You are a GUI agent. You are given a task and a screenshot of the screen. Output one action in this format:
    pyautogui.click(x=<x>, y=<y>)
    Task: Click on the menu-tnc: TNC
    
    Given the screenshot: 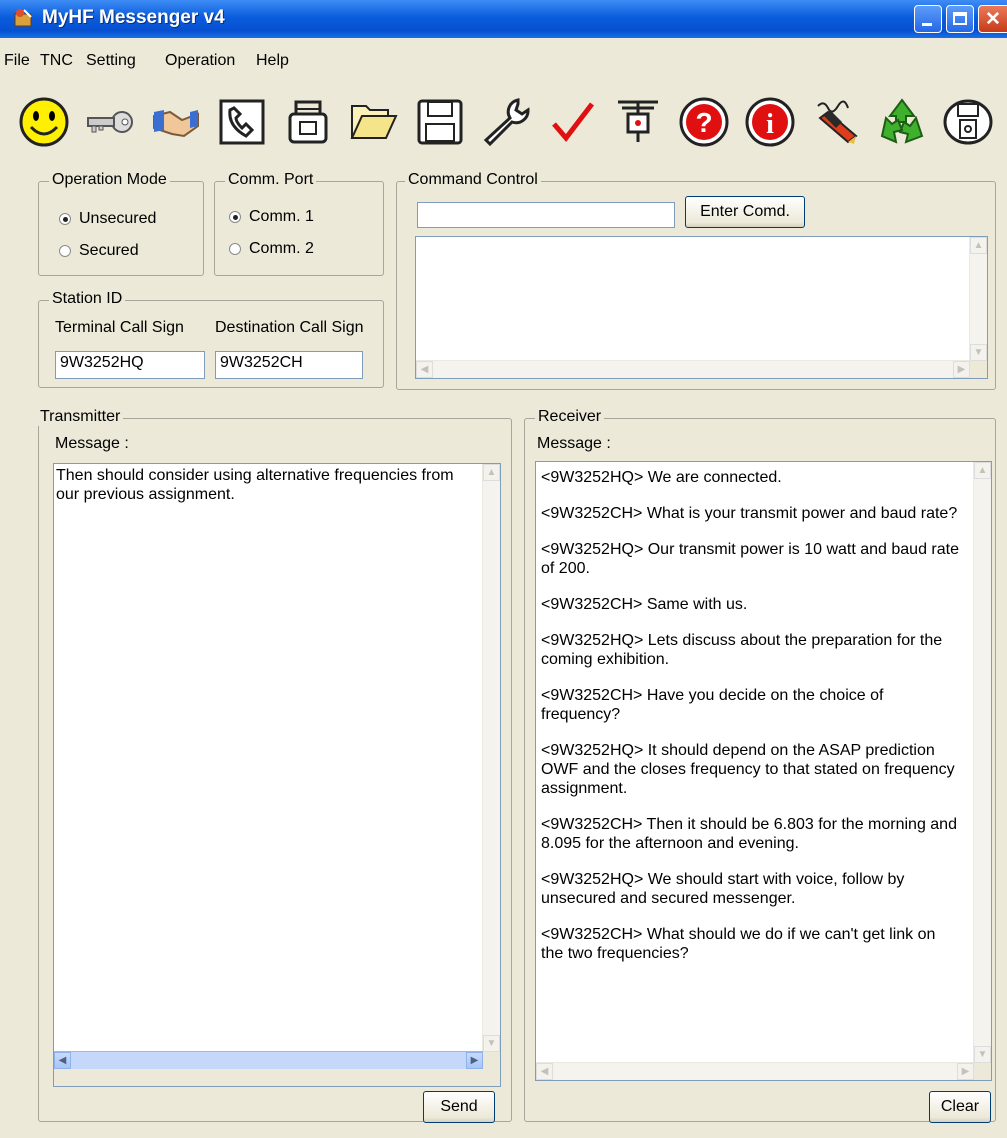 What is the action you would take?
    pyautogui.click(x=56, y=61)
    